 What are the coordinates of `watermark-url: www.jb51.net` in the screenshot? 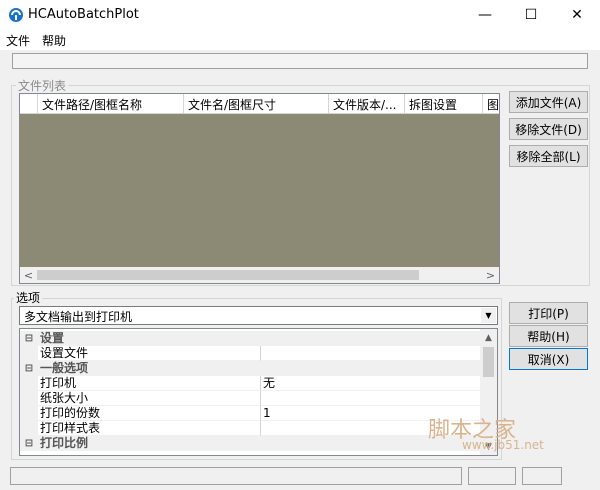 It's located at (503, 445).